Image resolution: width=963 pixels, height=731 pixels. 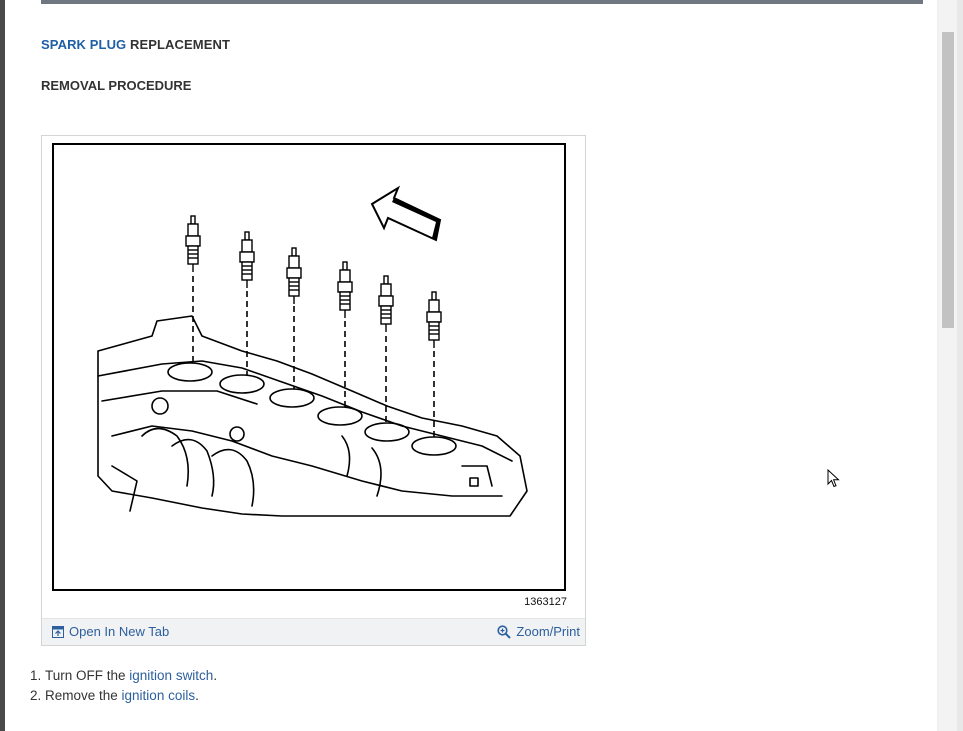 I want to click on window-right-edge, so click(x=960, y=365).